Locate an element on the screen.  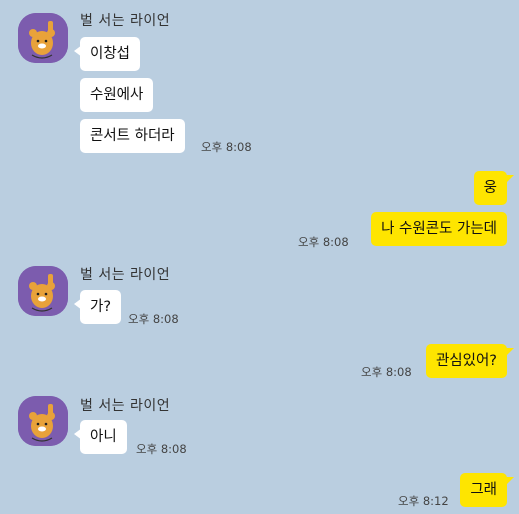
incoming-message: 가? is located at coordinates (98, 307).